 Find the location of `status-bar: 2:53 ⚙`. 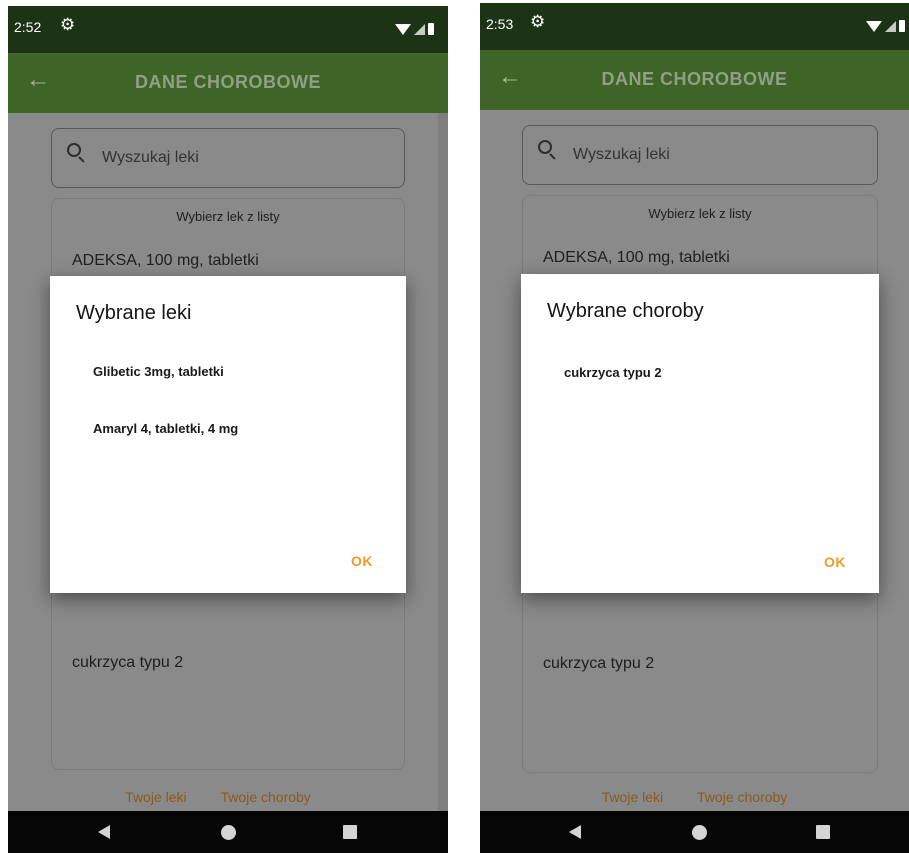

status-bar: 2:53 ⚙ is located at coordinates (694, 26).